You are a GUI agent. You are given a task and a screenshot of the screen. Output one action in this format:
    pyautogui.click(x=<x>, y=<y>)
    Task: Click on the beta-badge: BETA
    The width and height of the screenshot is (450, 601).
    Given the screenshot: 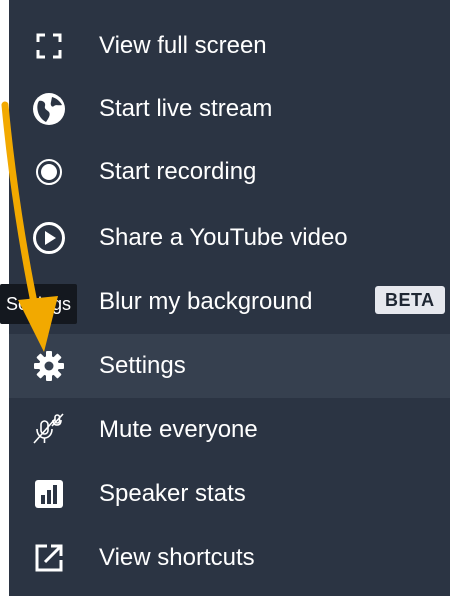 What is the action you would take?
    pyautogui.click(x=410, y=300)
    